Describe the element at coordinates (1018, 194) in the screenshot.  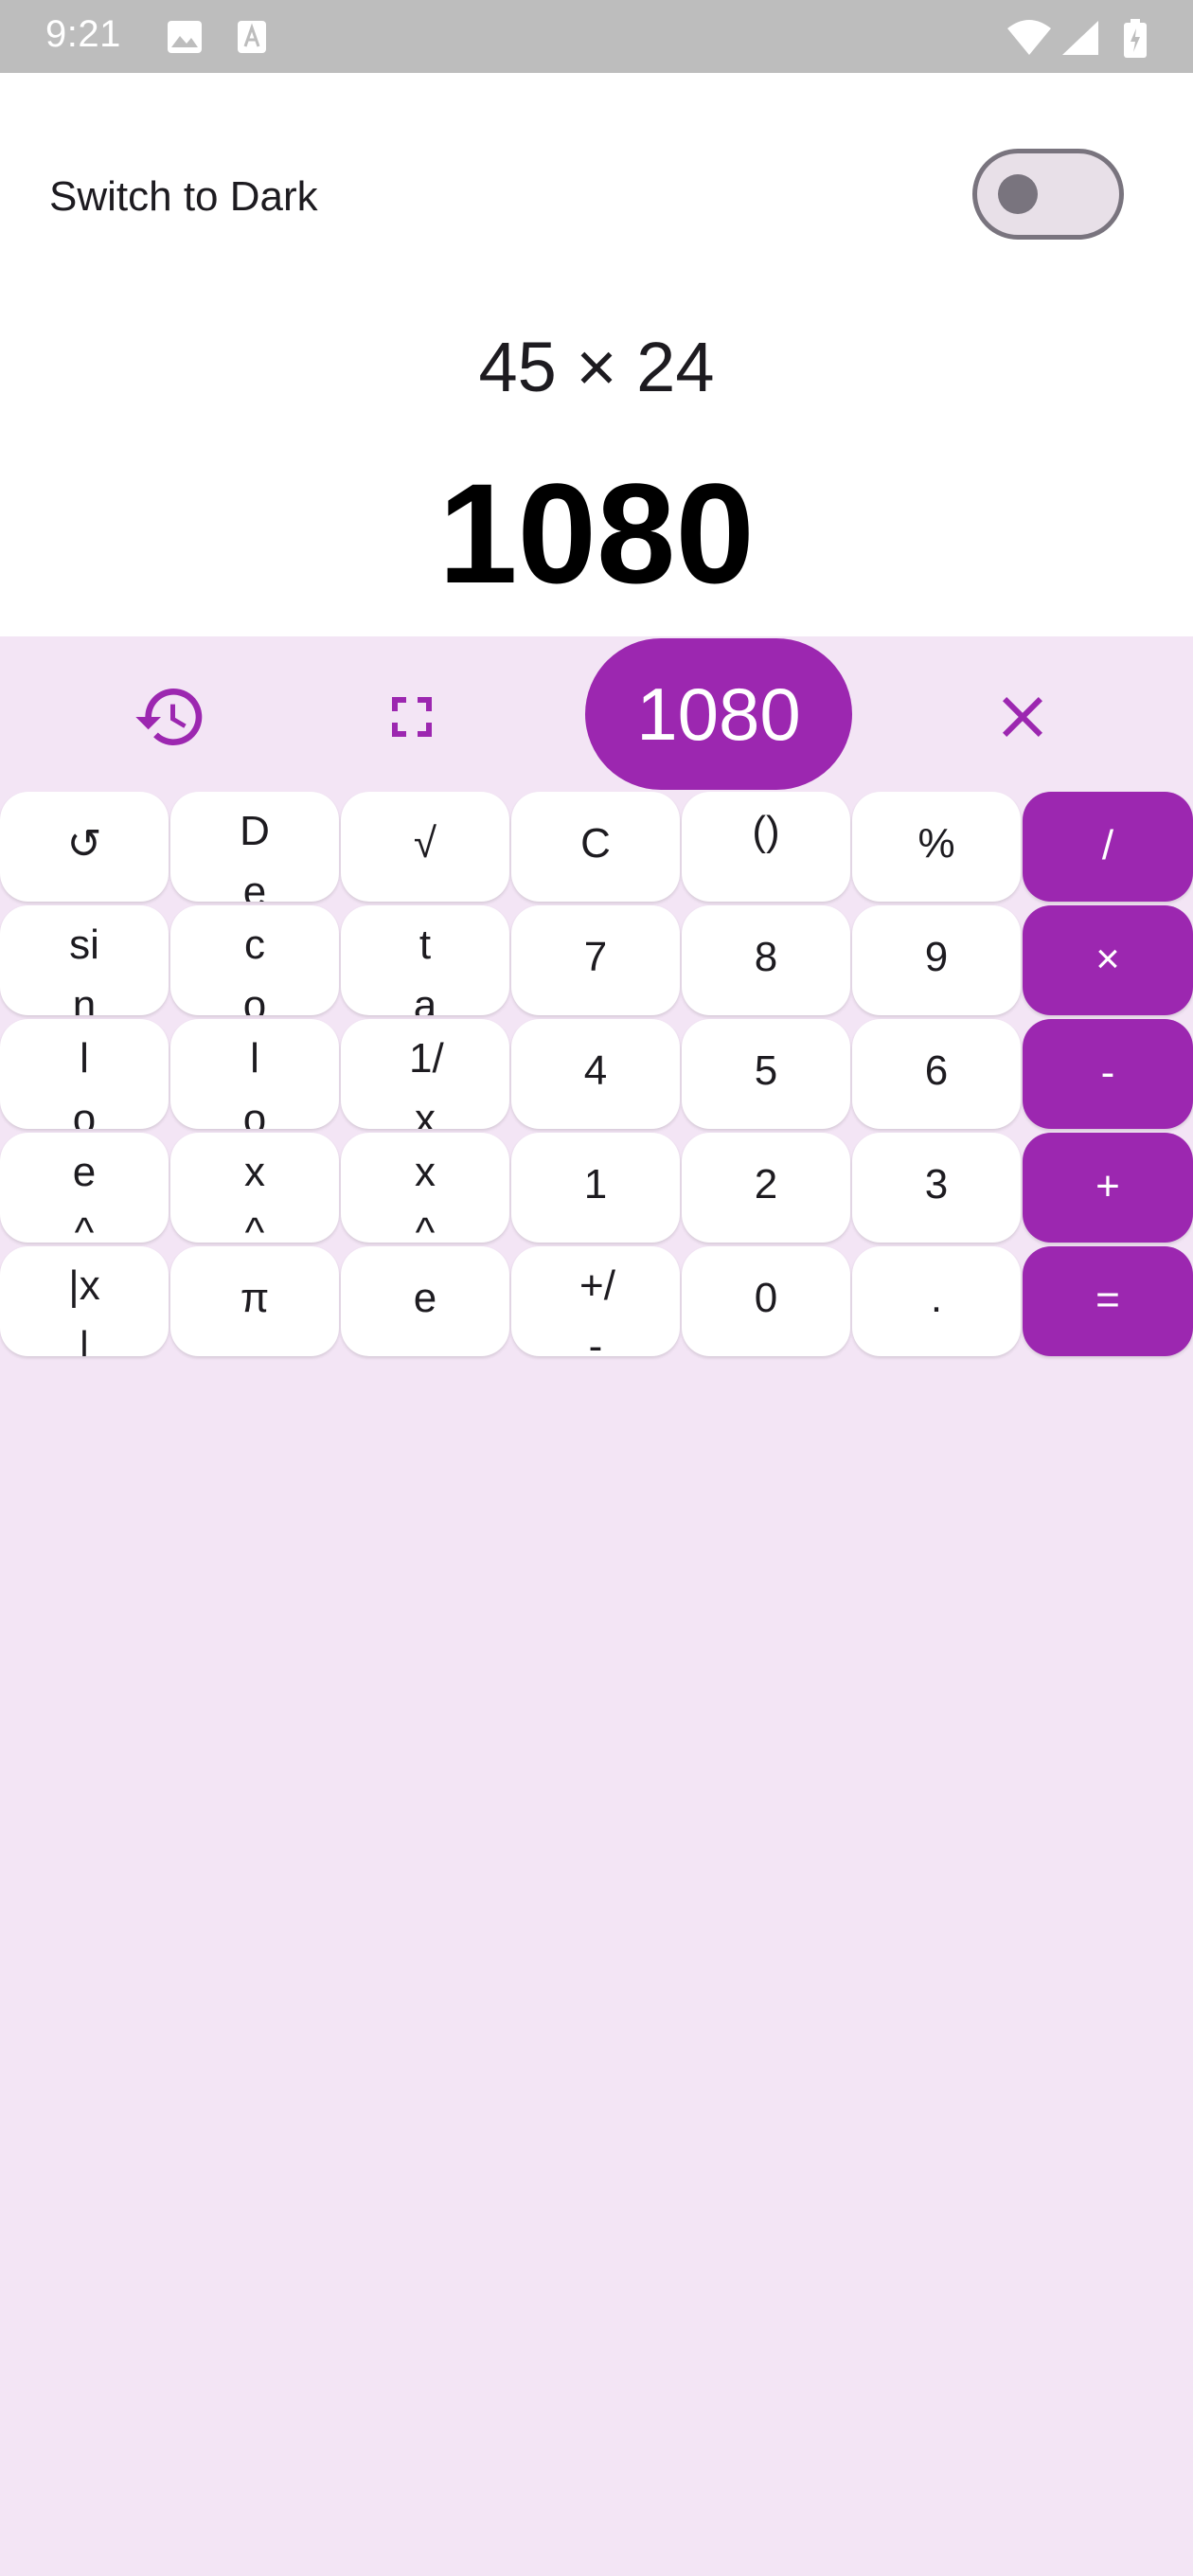
I see `switch-knob` at that location.